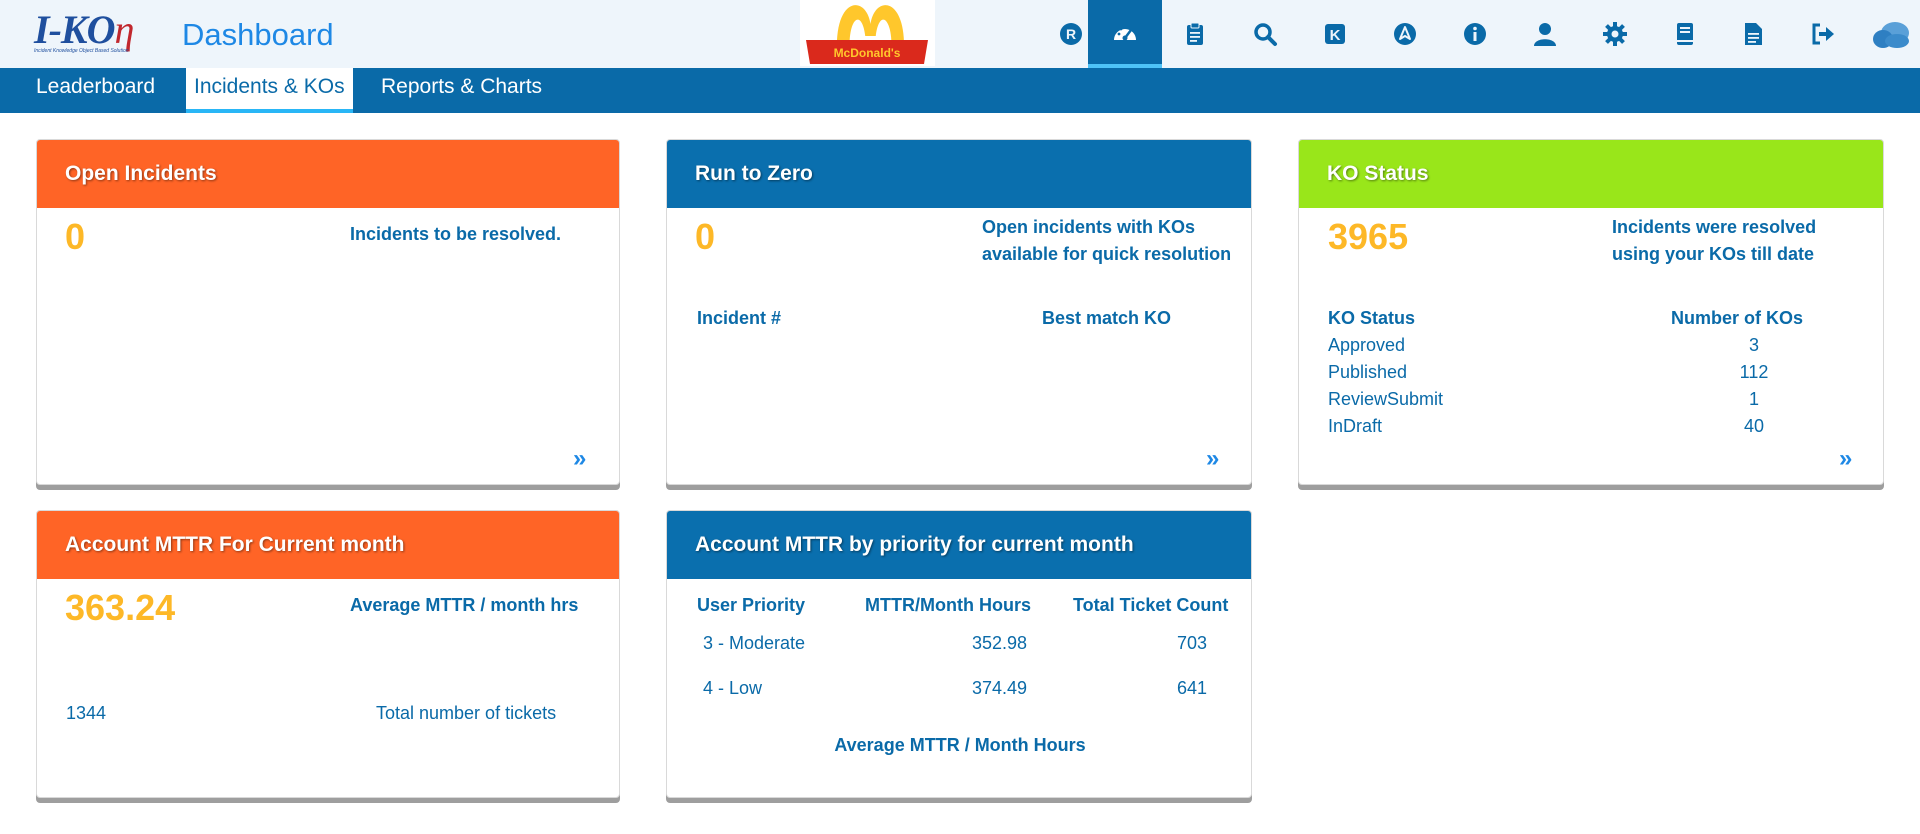 This screenshot has width=1920, height=834. What do you see at coordinates (95, 90) in the screenshot?
I see `tab-leaderboard: Leaderboard` at bounding box center [95, 90].